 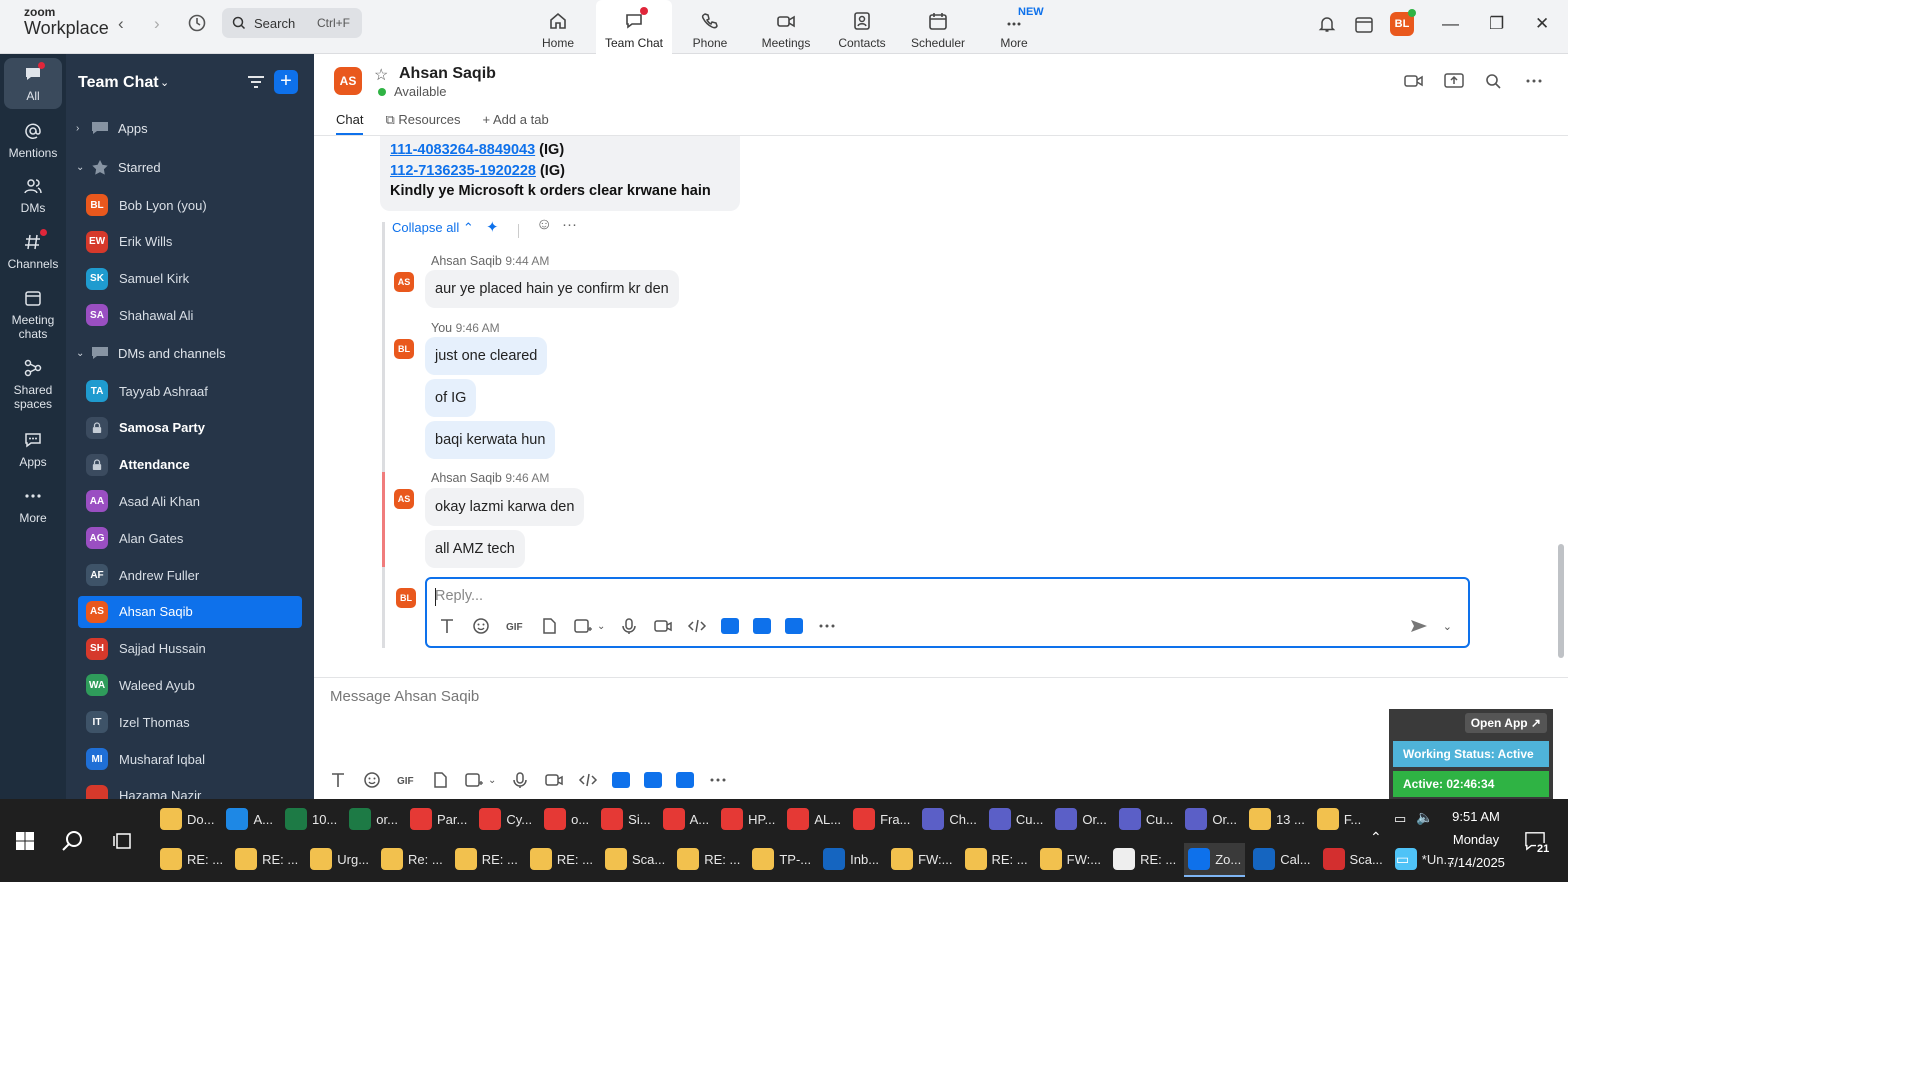 I want to click on sidebar-item: SK Samuel Kirk, so click(x=190, y=279).